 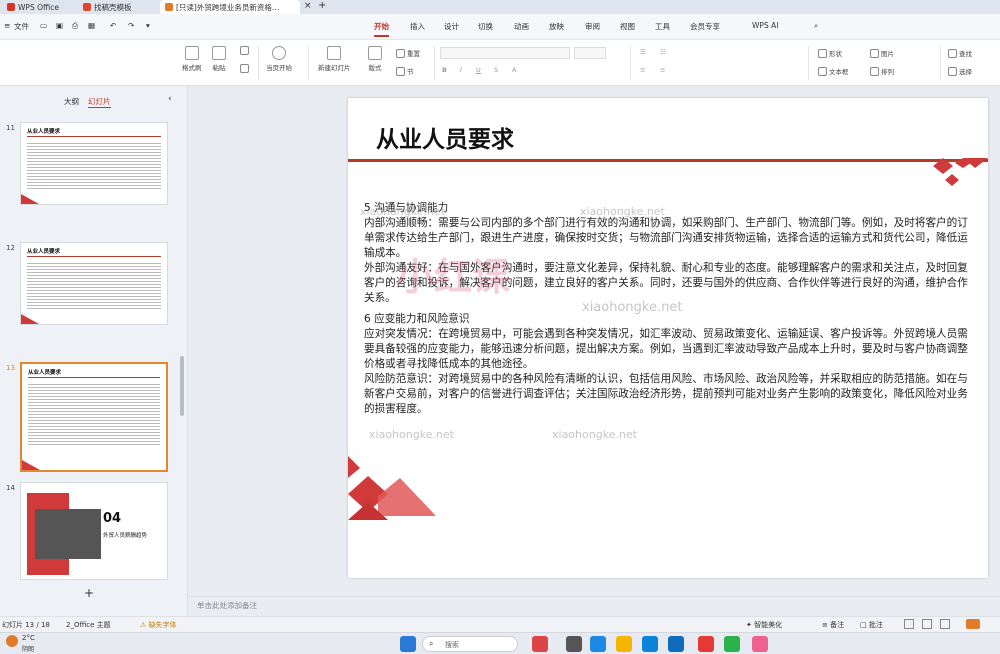 What do you see at coordinates (21, 26) in the screenshot?
I see `menu-file: 文件` at bounding box center [21, 26].